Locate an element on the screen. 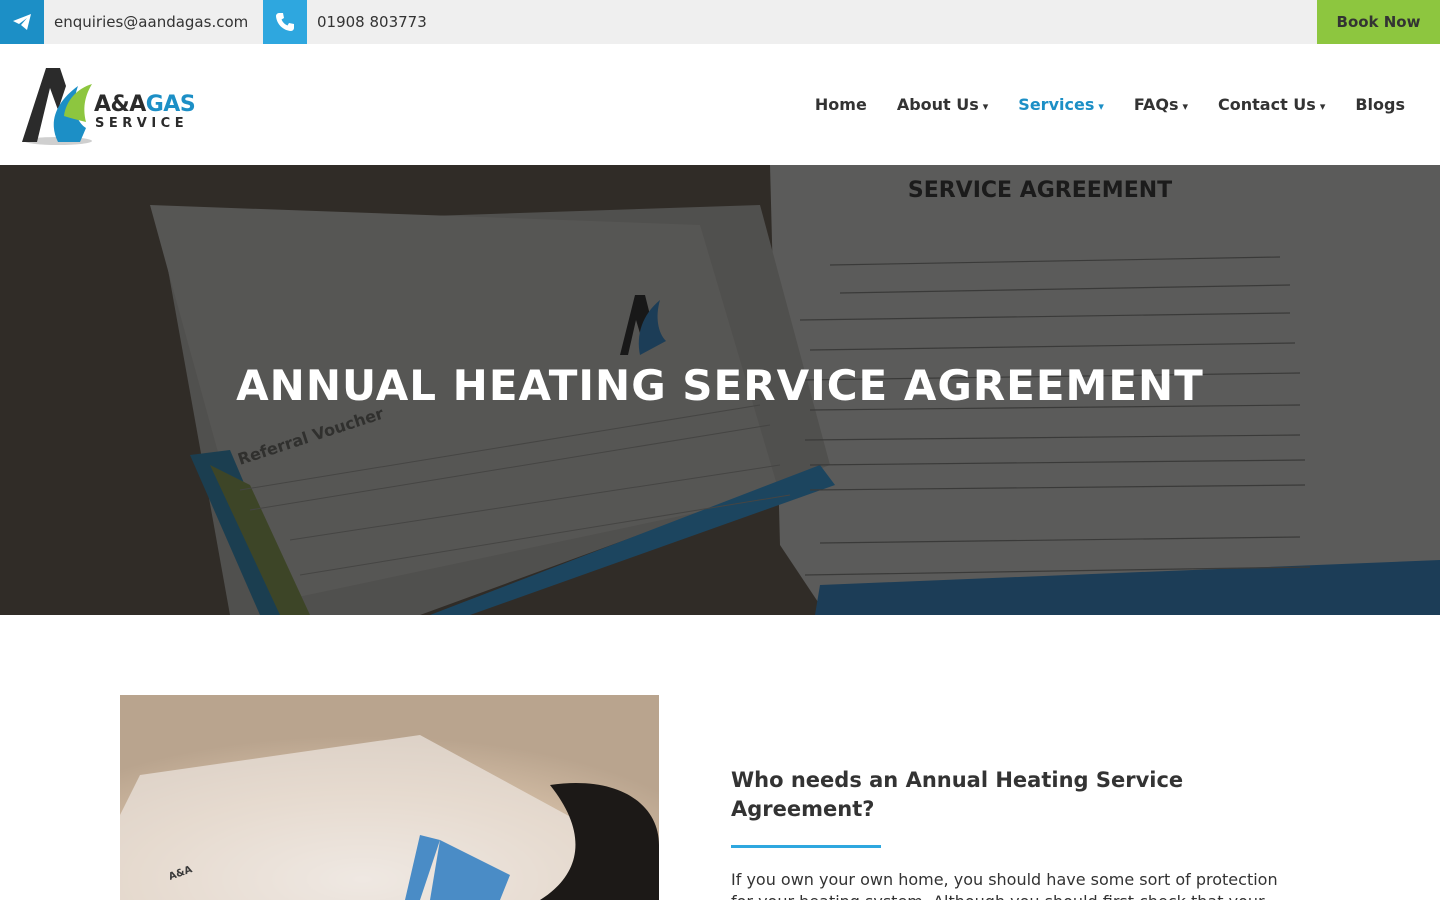  paper-plane-icon is located at coordinates (22, 22).